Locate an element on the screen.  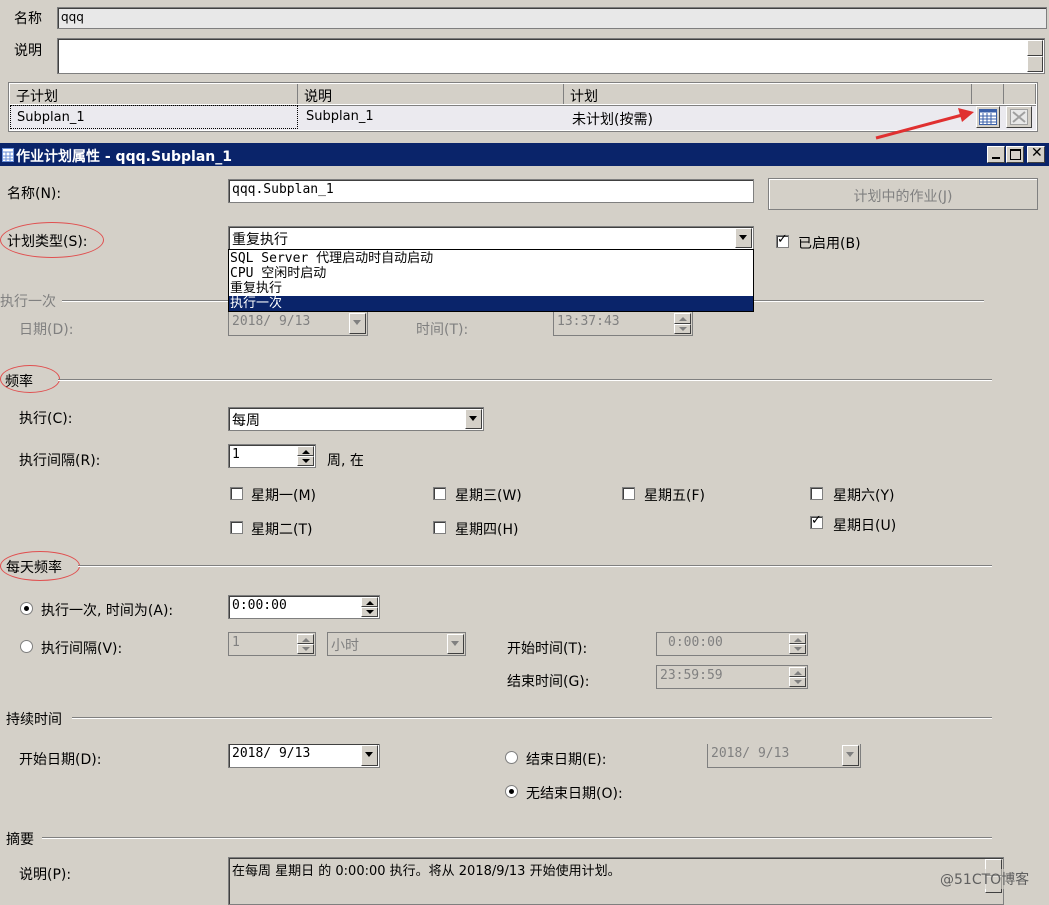
occurs-label: 执行(C): is located at coordinates (46, 419).